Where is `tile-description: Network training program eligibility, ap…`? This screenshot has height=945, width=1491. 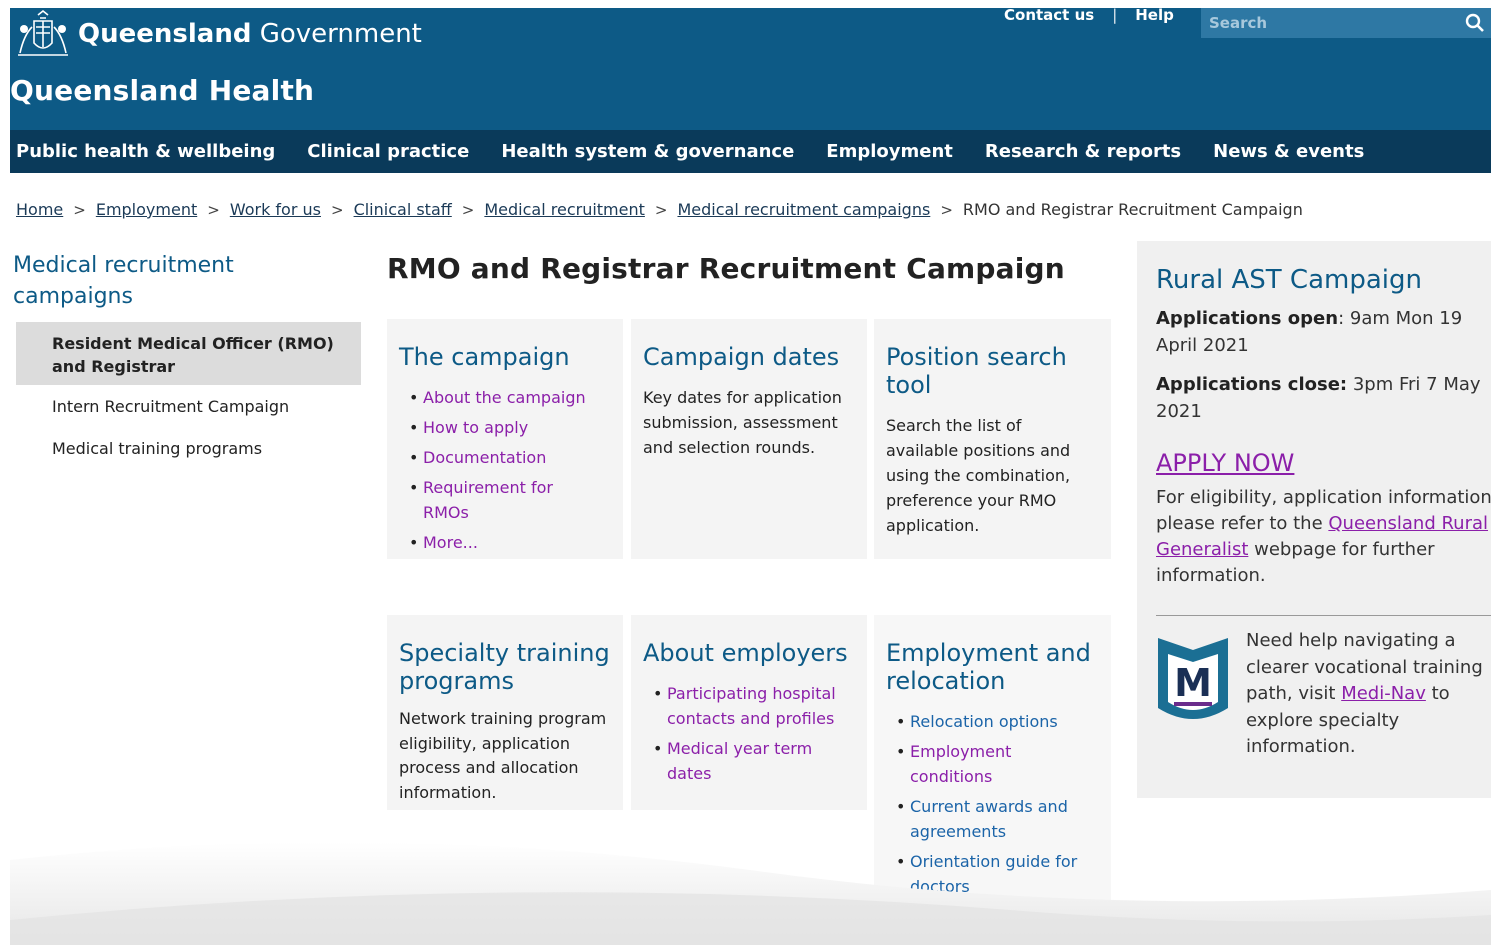 tile-description: Network training program eligibility, ap… is located at coordinates (503, 755).